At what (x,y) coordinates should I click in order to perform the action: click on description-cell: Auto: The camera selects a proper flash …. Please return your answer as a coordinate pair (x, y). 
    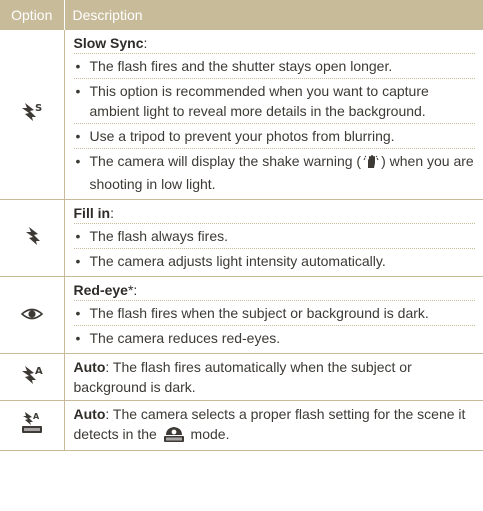
    Looking at the image, I should click on (273, 425).